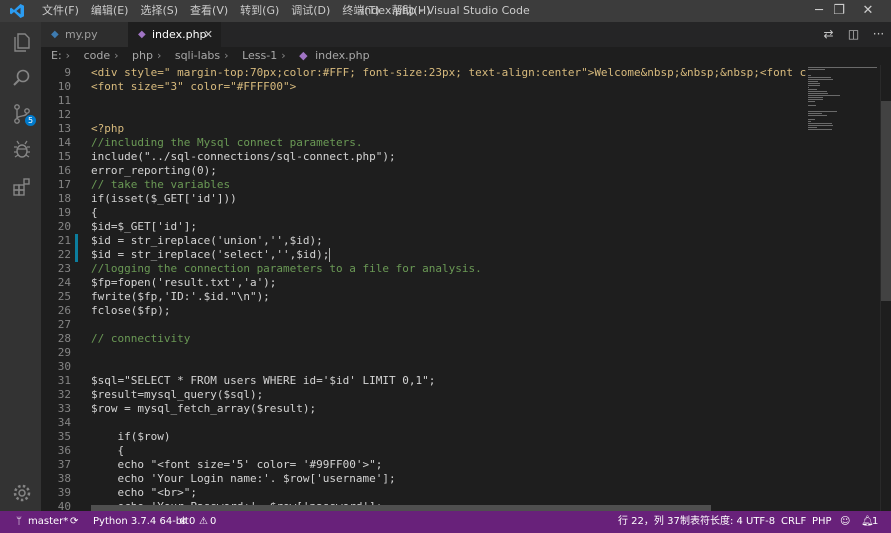 The image size is (891, 533). Describe the element at coordinates (207, 241) in the screenshot. I see `code-text: $id = str_ireplace('union','',$id);` at that location.